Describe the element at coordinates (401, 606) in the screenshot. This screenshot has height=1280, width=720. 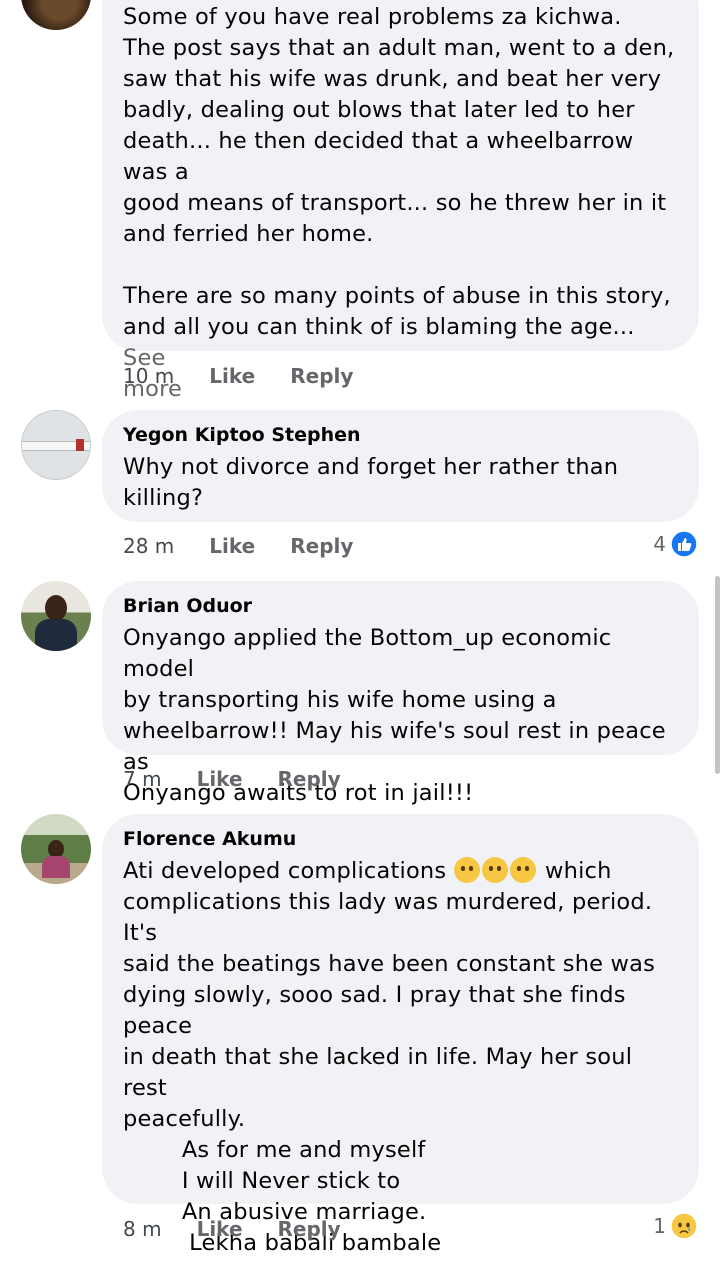
I see `comment-author: Brian Oduor` at that location.